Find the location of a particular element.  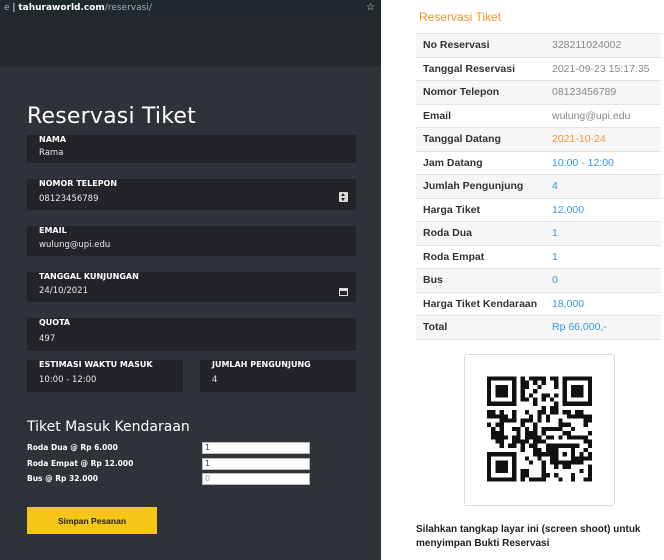

receipt-key: Email is located at coordinates (480, 115).